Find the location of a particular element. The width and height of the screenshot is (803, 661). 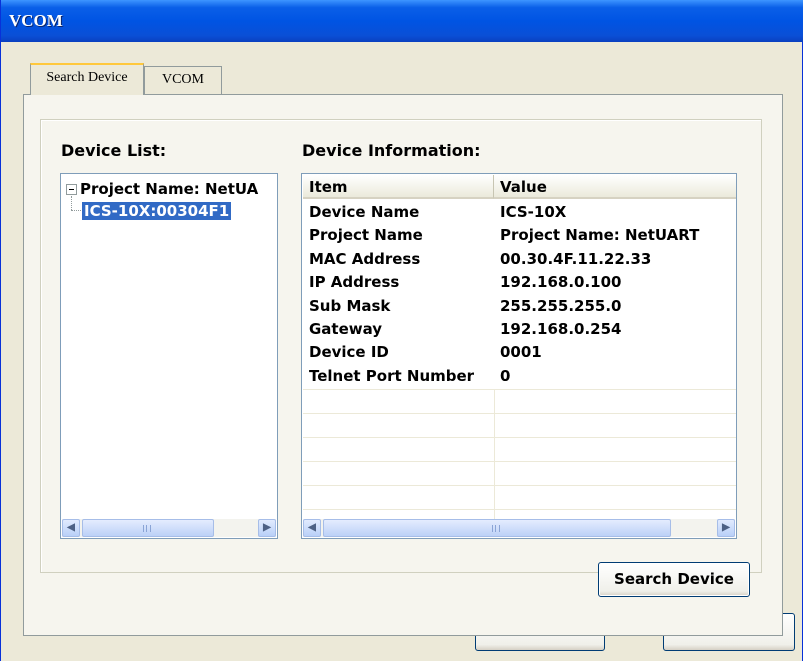

minus-box-icon is located at coordinates (71, 189).